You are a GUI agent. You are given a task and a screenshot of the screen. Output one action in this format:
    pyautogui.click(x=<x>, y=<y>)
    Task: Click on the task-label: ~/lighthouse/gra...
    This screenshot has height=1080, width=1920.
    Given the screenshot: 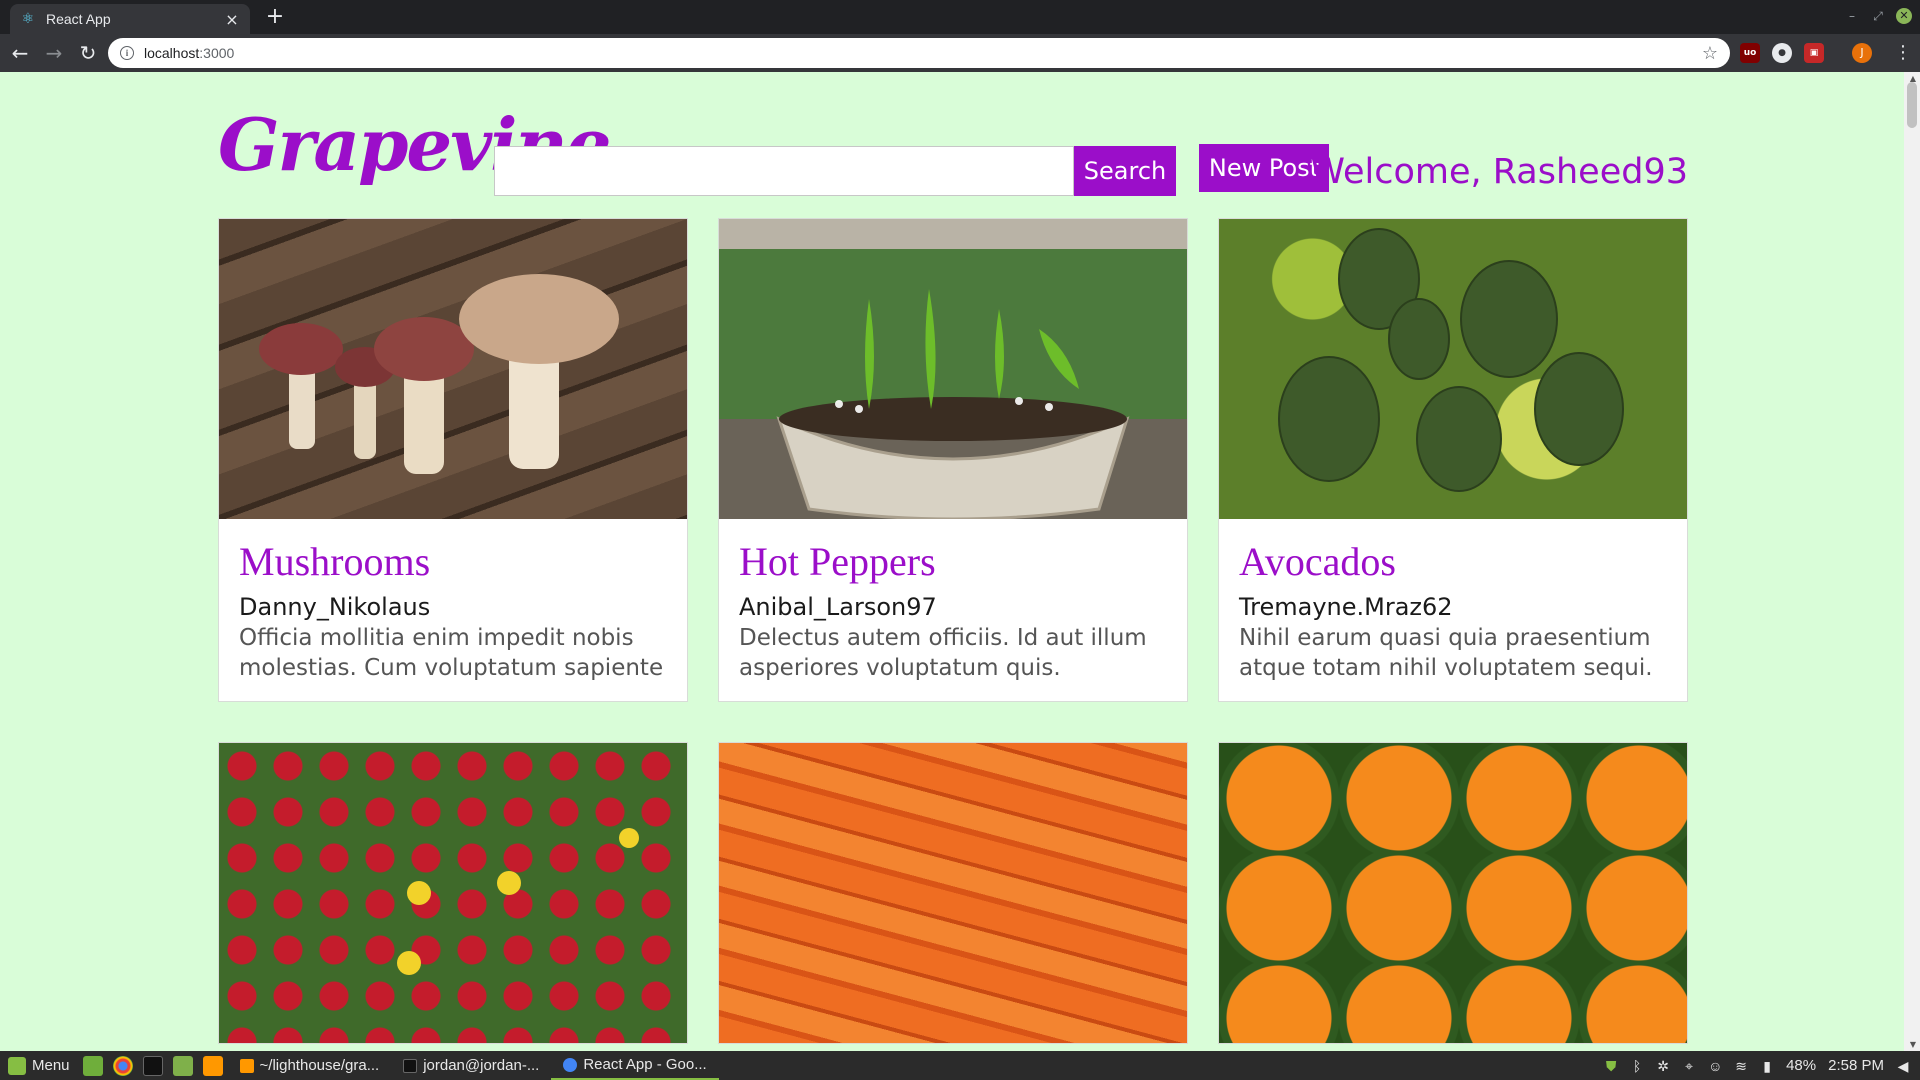 What is the action you would take?
    pyautogui.click(x=319, y=1065)
    